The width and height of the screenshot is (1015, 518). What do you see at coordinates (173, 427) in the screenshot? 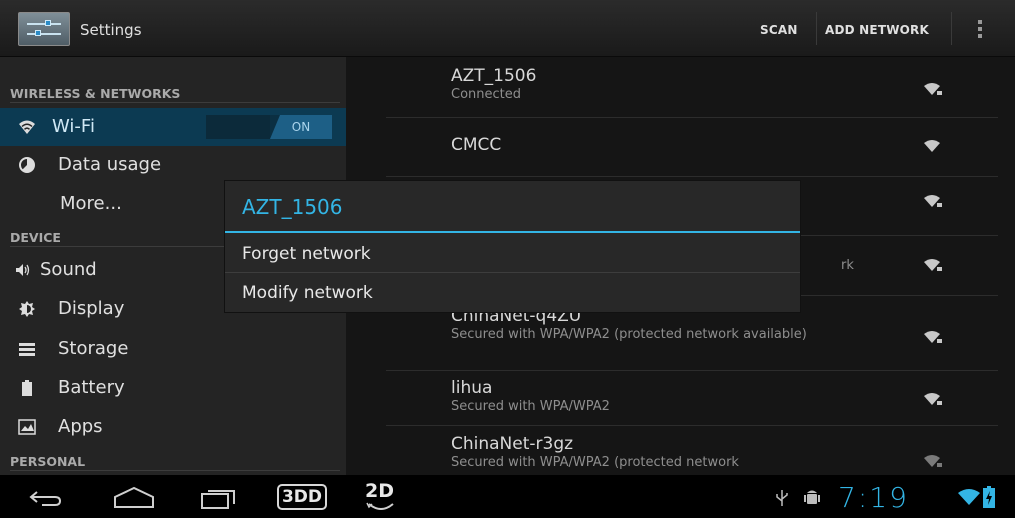
I see `sidebar-item-apps: Apps` at bounding box center [173, 427].